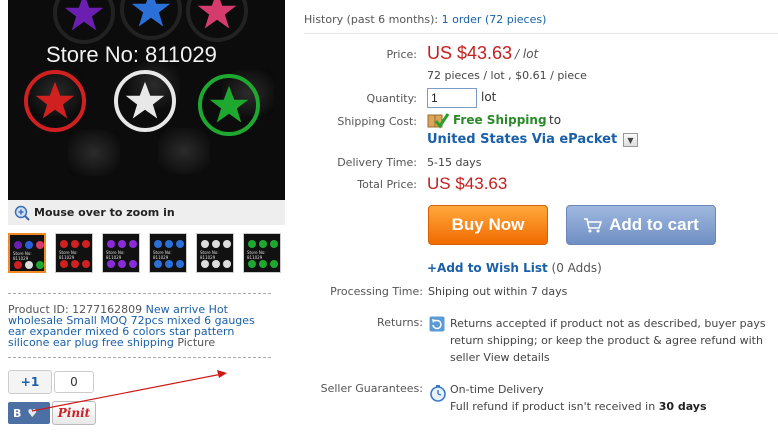 Image resolution: width=778 pixels, height=440 pixels. I want to click on thumbnail-1: Store No: 811029, so click(27, 253).